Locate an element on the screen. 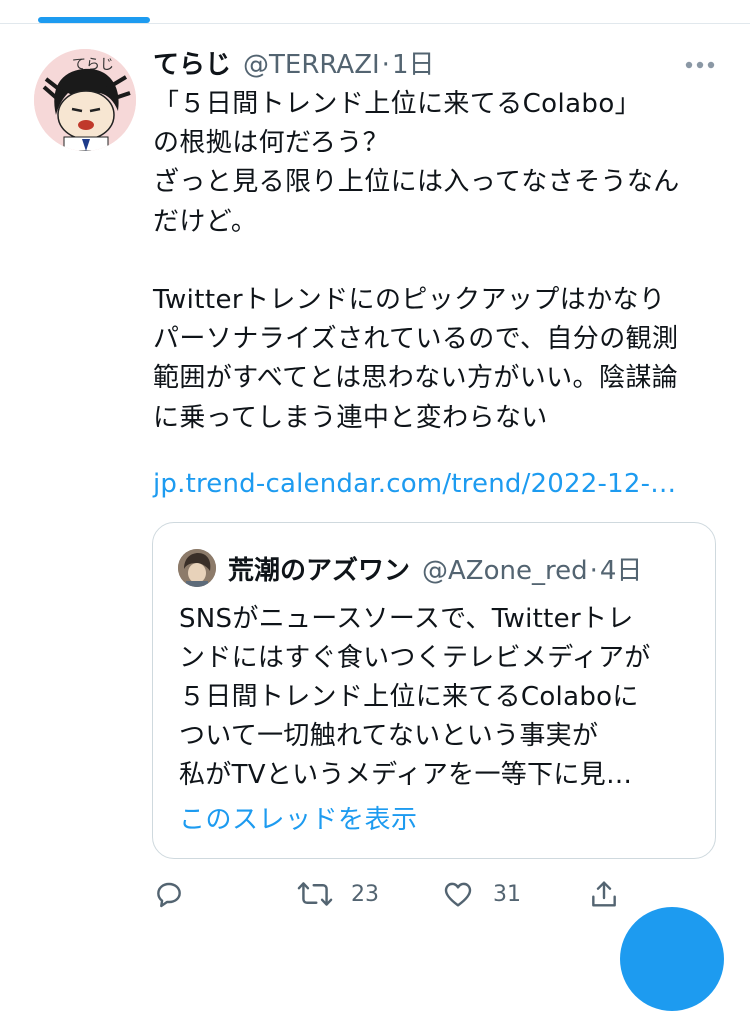 This screenshot has width=750, height=1011. top-divider is located at coordinates (375, 23).